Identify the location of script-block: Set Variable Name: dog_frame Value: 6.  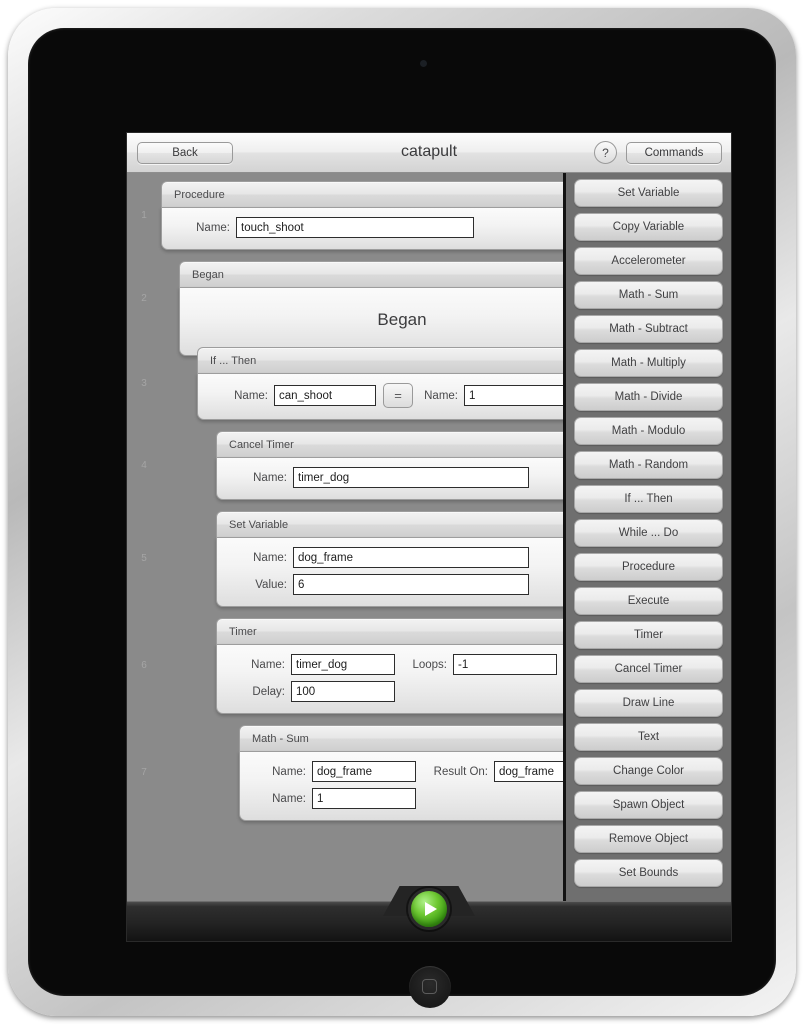
(390, 559).